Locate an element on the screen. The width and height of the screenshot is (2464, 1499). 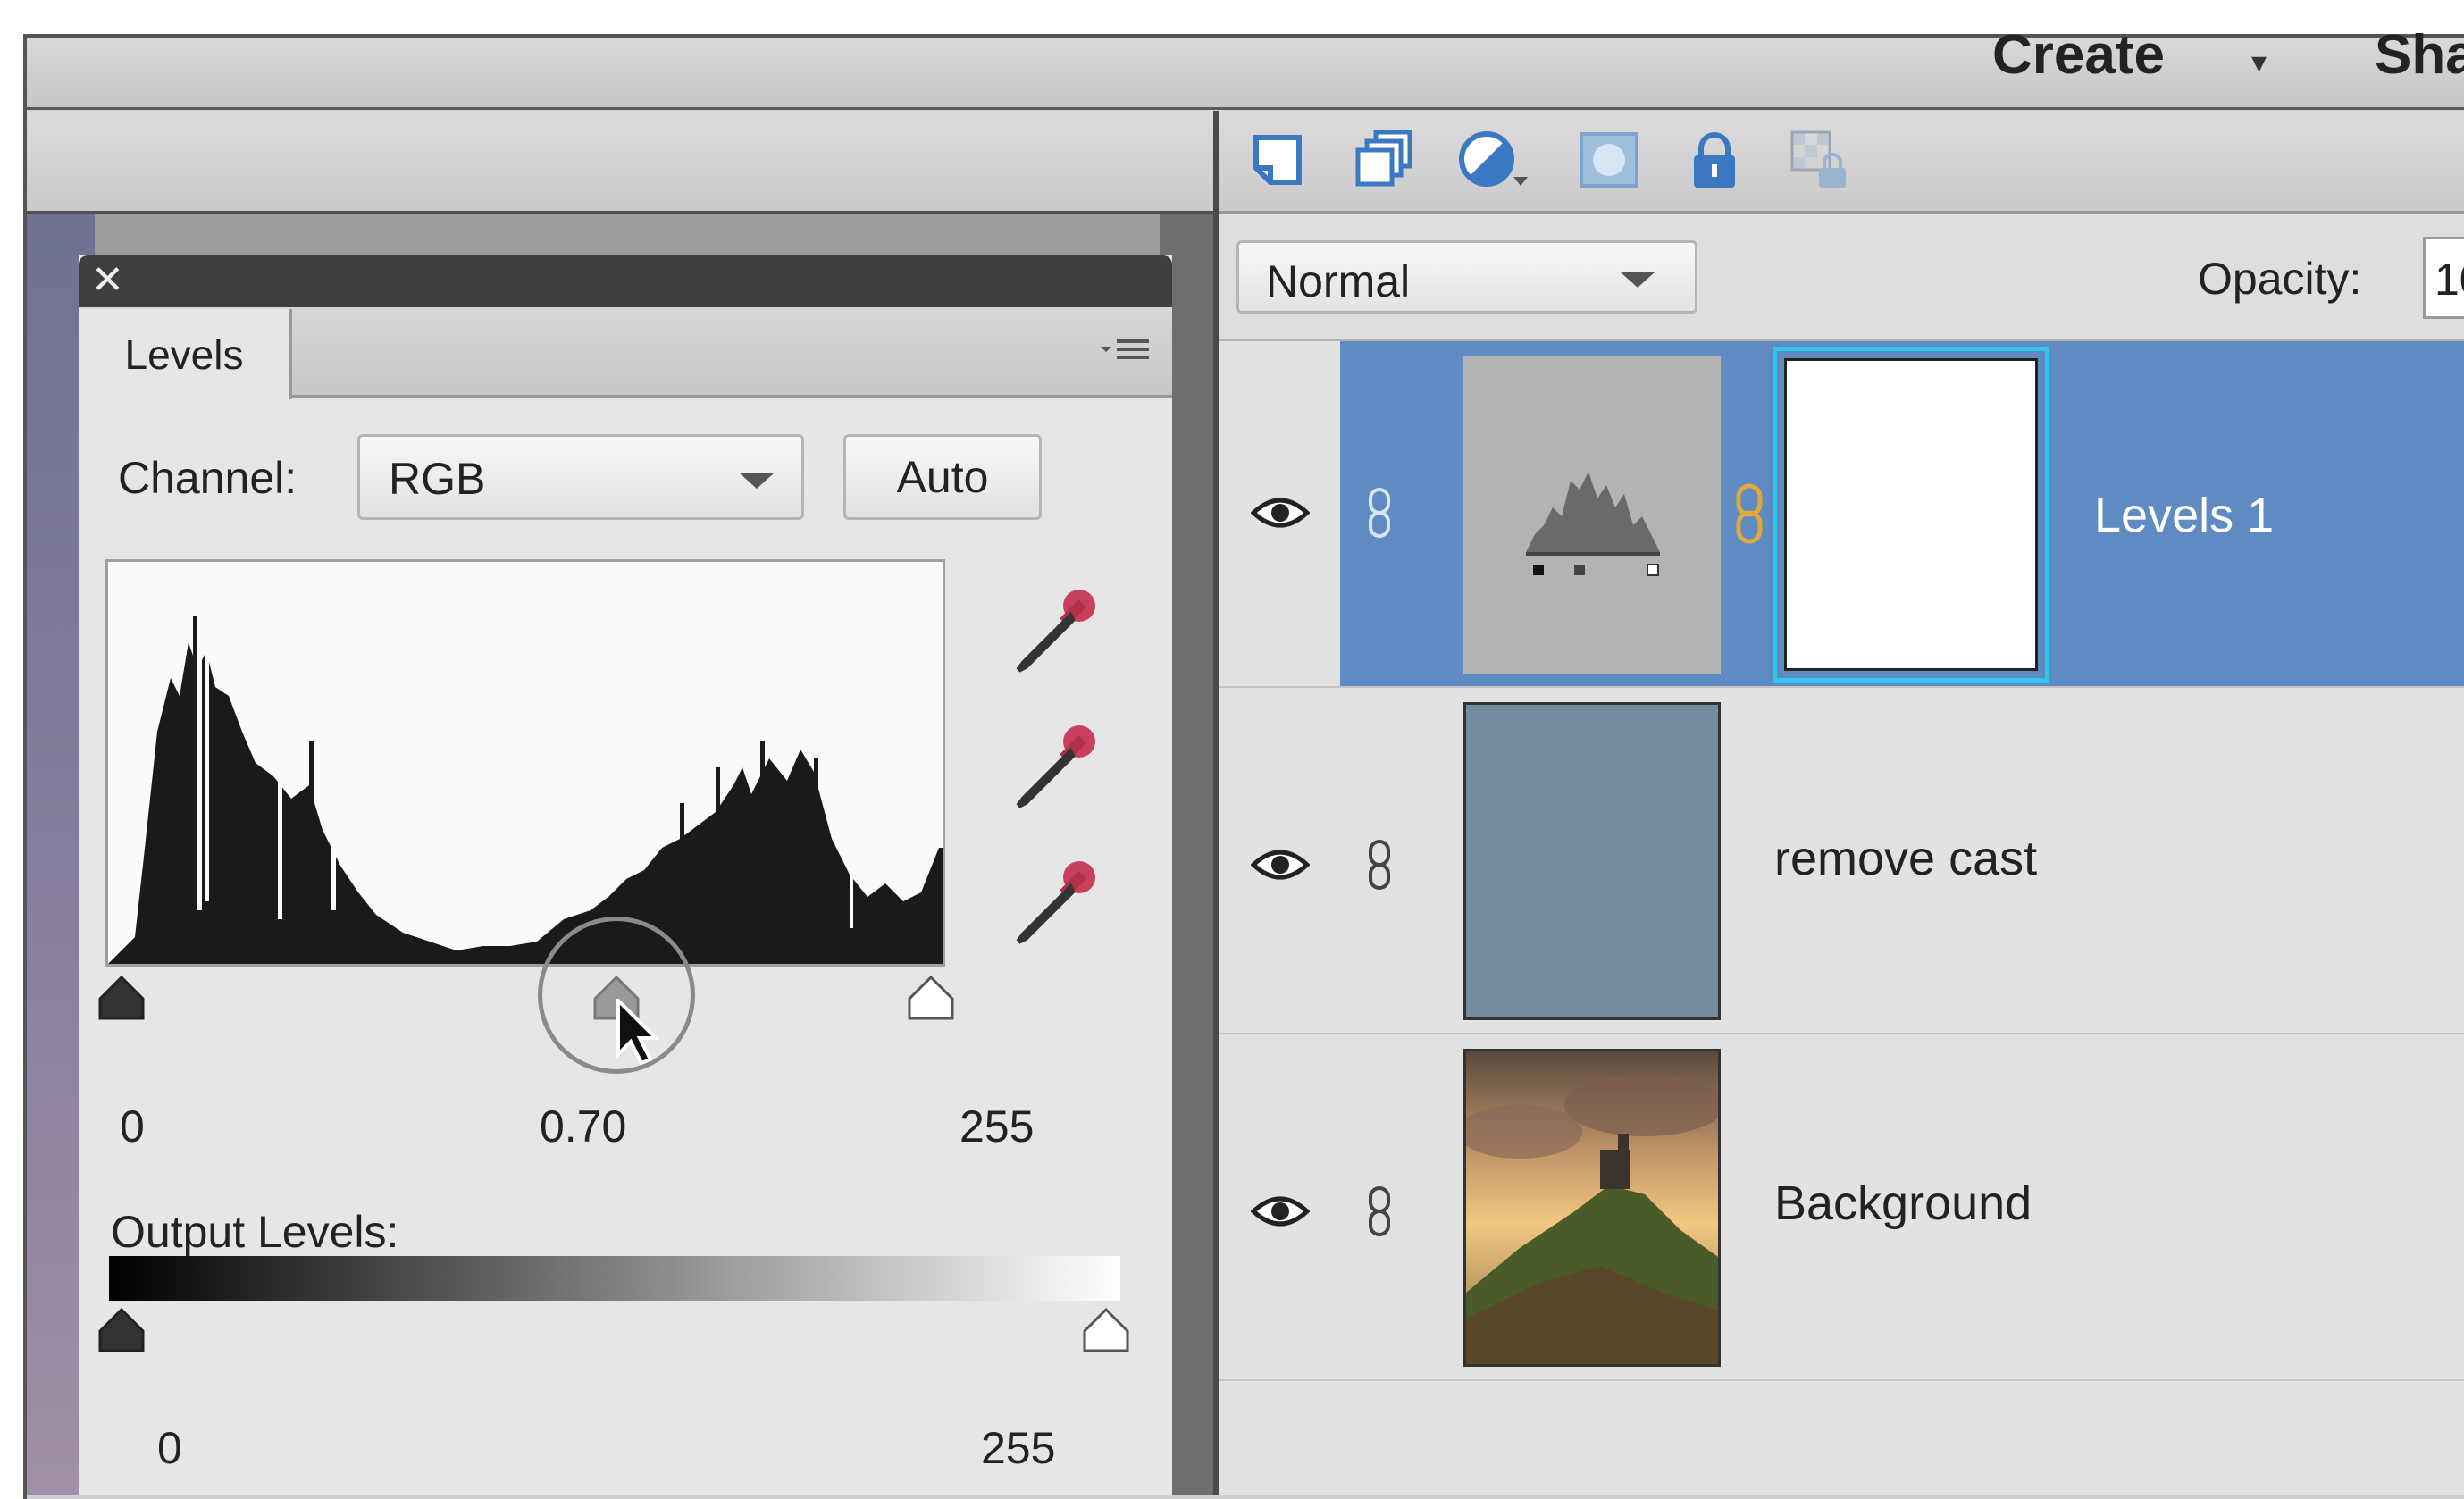
create-menu: Create is located at coordinates (2078, 55).